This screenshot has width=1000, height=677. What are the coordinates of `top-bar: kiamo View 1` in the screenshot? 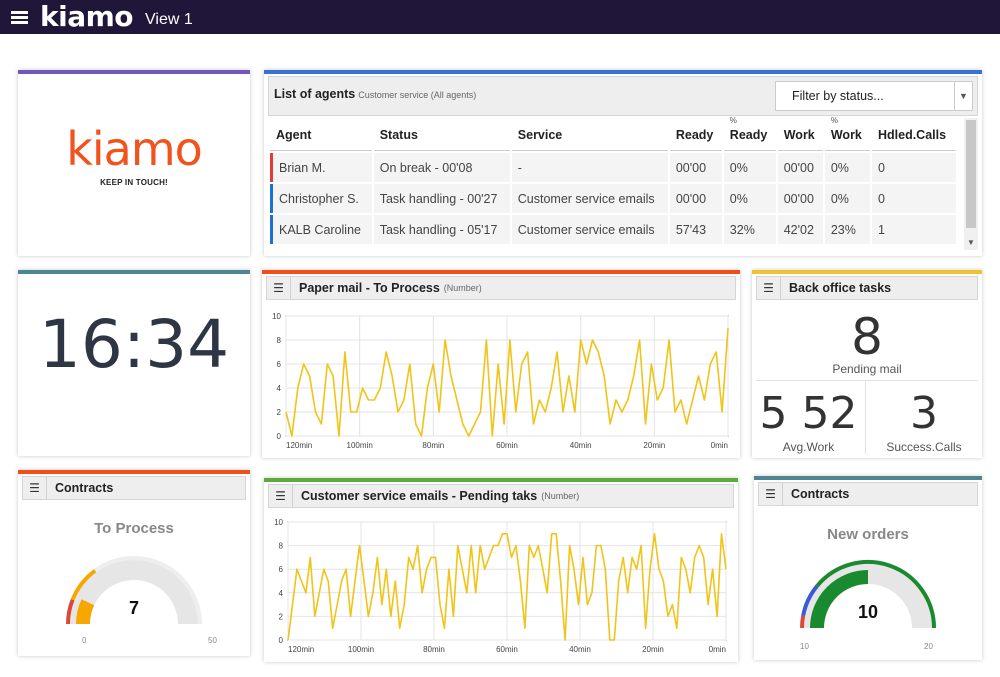 It's located at (500, 17).